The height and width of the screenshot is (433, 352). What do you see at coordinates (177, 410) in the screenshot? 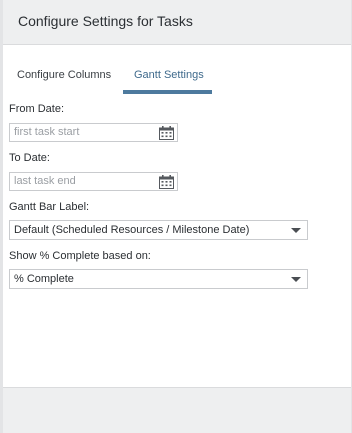
I see `dialog-footer` at bounding box center [177, 410].